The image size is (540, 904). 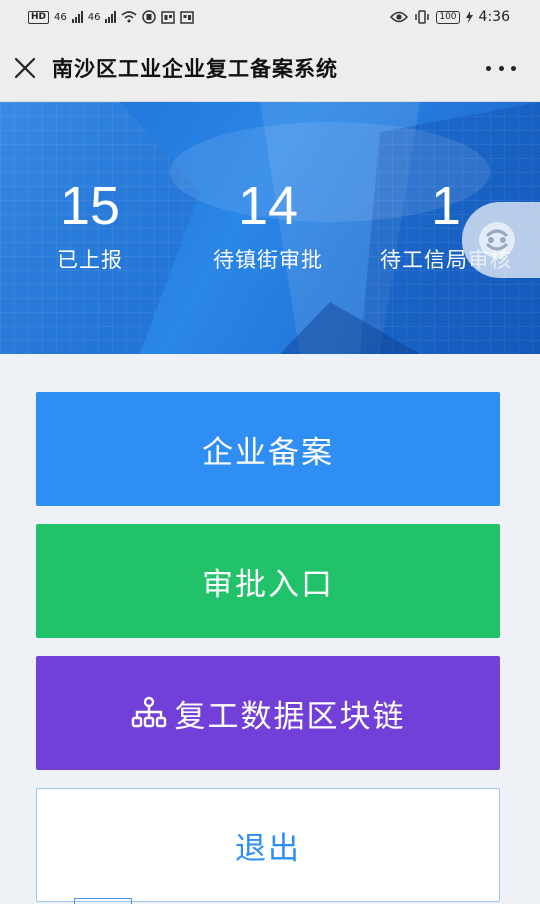 I want to click on eye-icon, so click(x=399, y=17).